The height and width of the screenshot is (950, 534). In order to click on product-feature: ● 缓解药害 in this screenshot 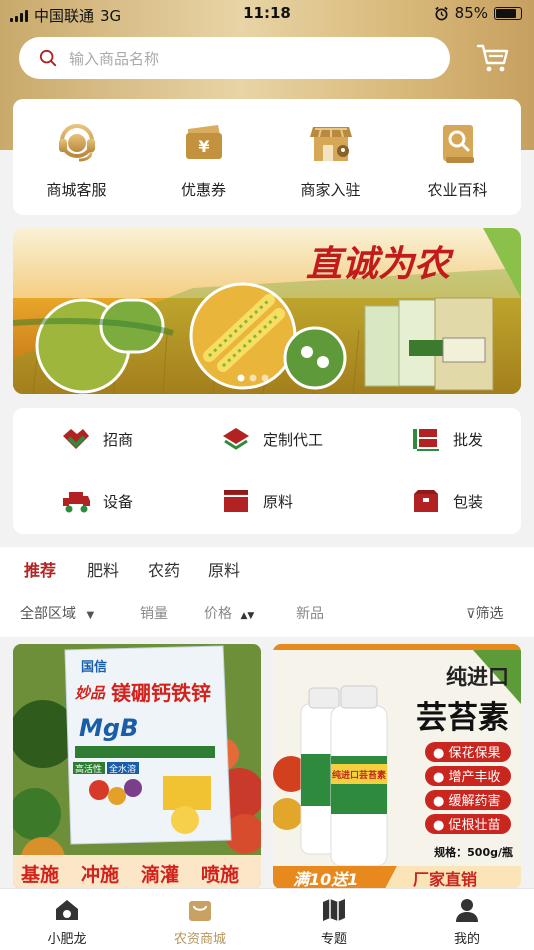, I will do `click(467, 801)`.